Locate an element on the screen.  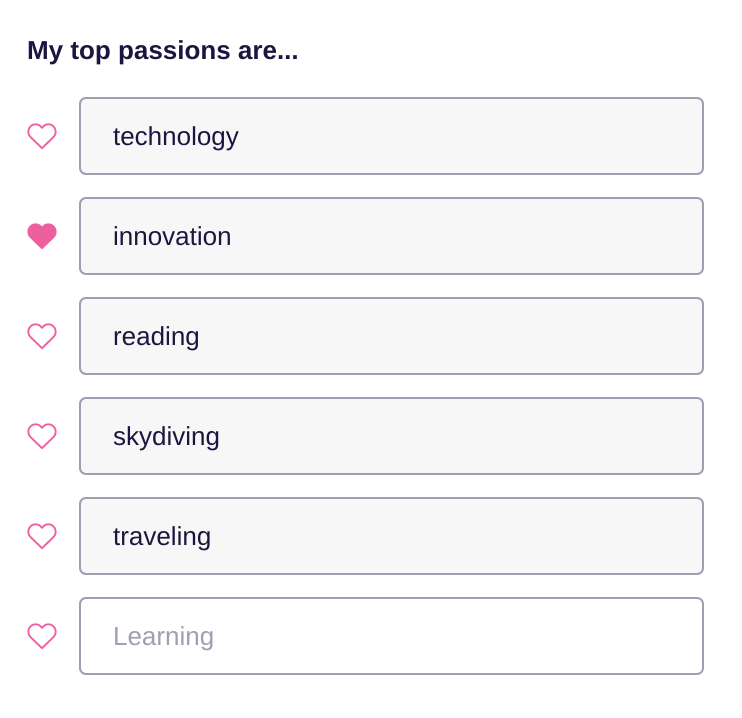
passion-field: traveling is located at coordinates (391, 536).